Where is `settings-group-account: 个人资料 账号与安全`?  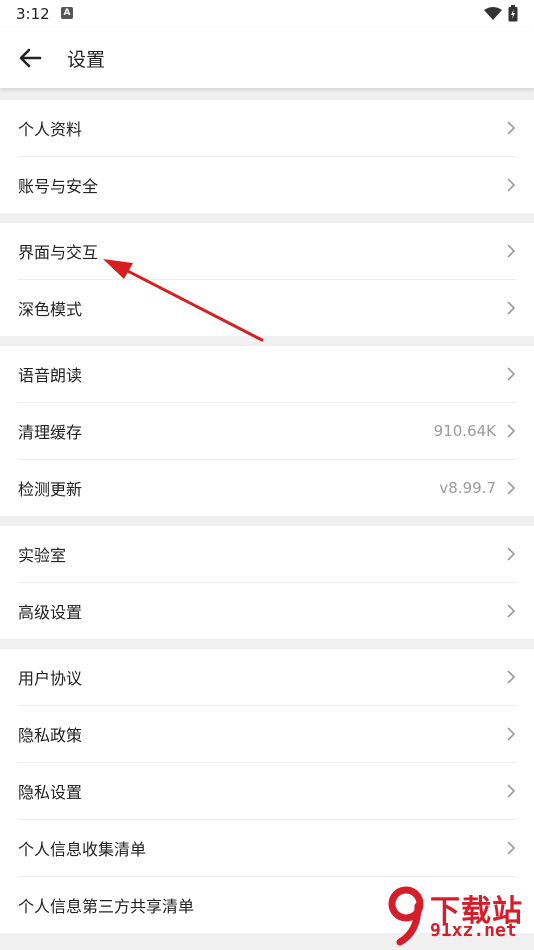 settings-group-account: 个人资料 账号与安全 is located at coordinates (267, 156).